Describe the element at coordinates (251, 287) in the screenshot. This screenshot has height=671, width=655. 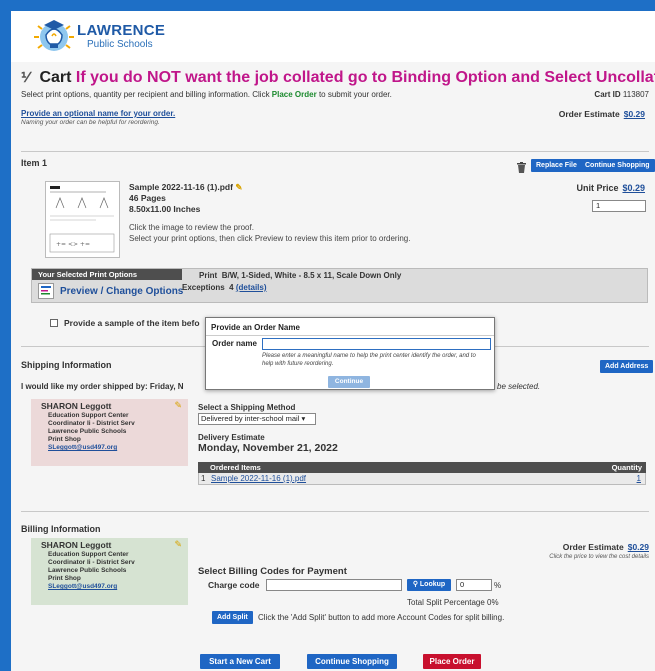
I see `exceptions-details-link: (details)` at that location.